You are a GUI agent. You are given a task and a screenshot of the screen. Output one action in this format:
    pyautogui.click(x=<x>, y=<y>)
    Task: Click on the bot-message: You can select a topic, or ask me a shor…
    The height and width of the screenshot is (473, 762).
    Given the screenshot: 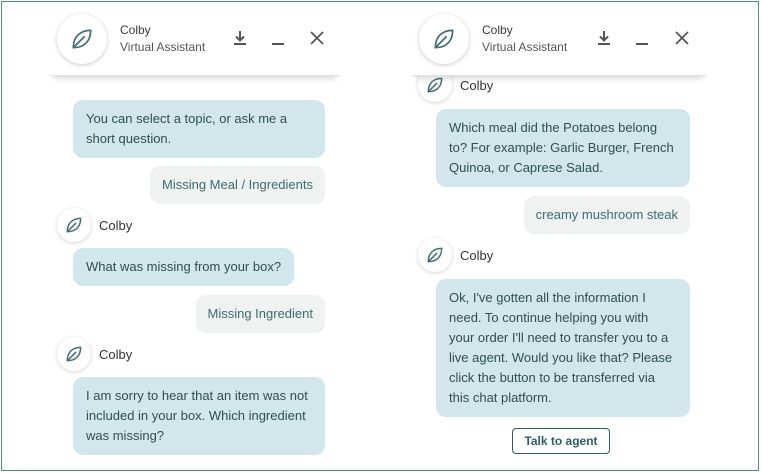 What is the action you would take?
    pyautogui.click(x=199, y=129)
    